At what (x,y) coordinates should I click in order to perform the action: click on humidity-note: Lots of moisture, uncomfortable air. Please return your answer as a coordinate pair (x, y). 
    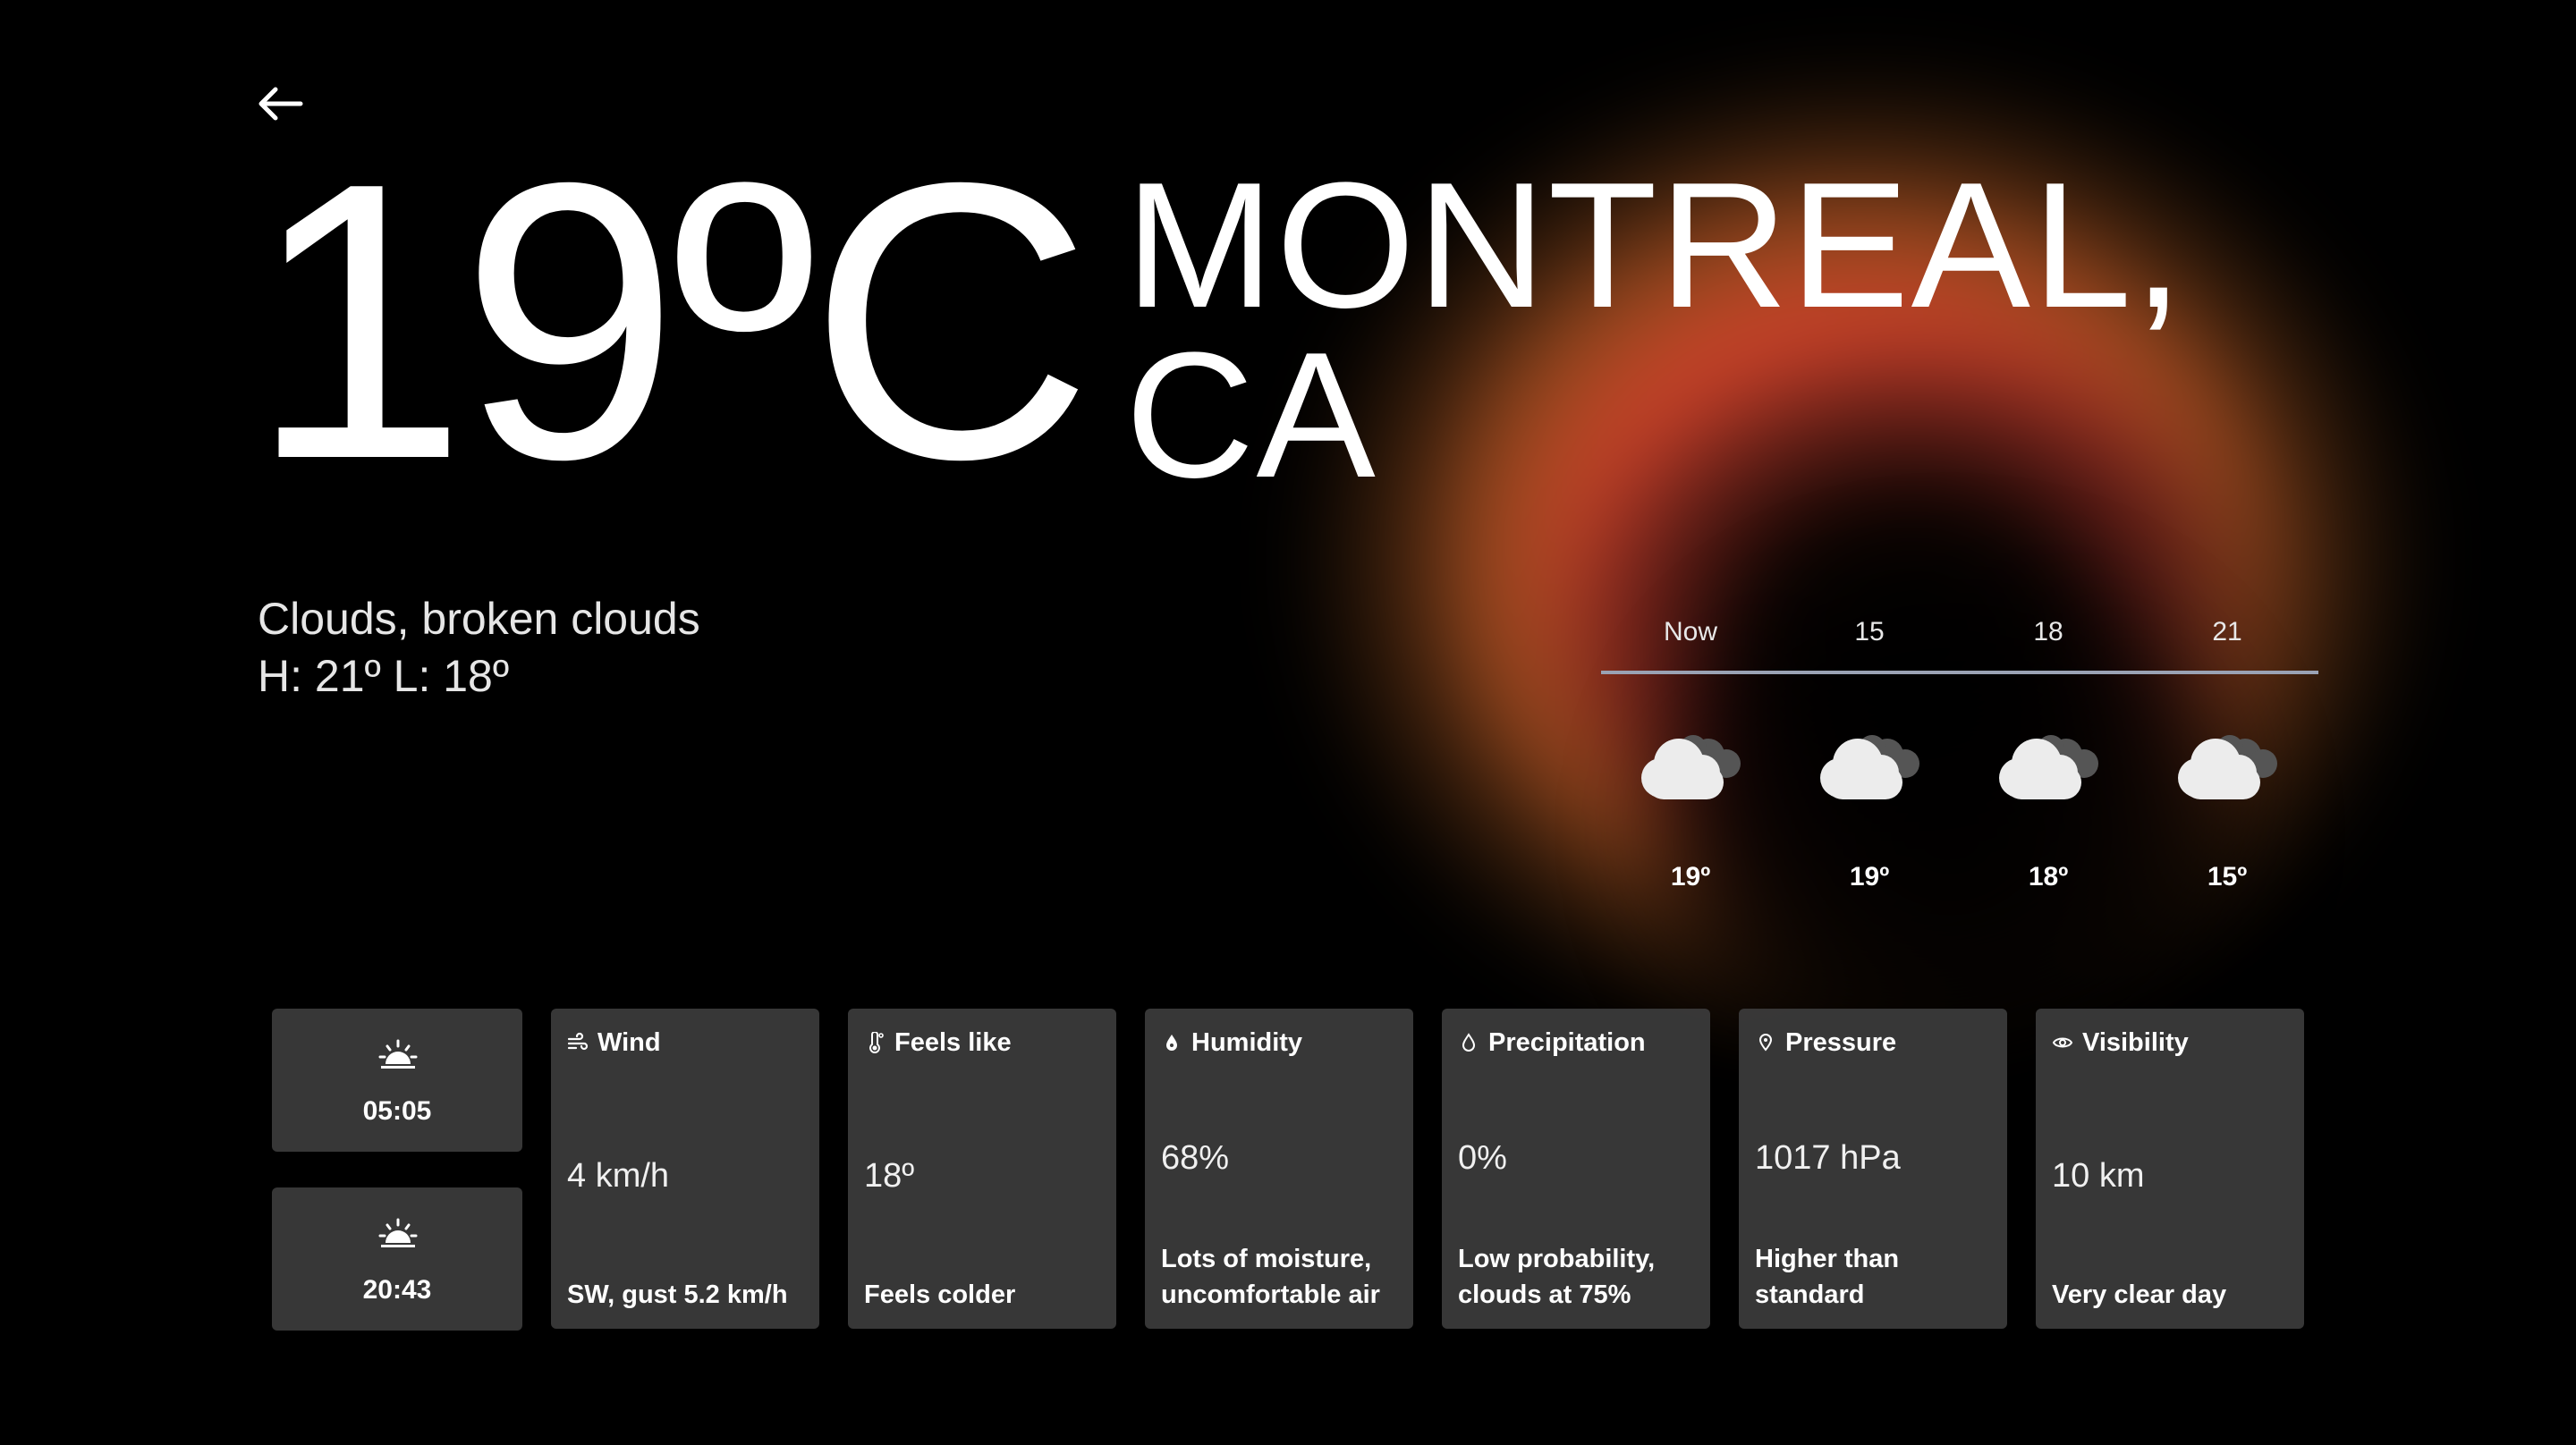
    Looking at the image, I should click on (1270, 1277).